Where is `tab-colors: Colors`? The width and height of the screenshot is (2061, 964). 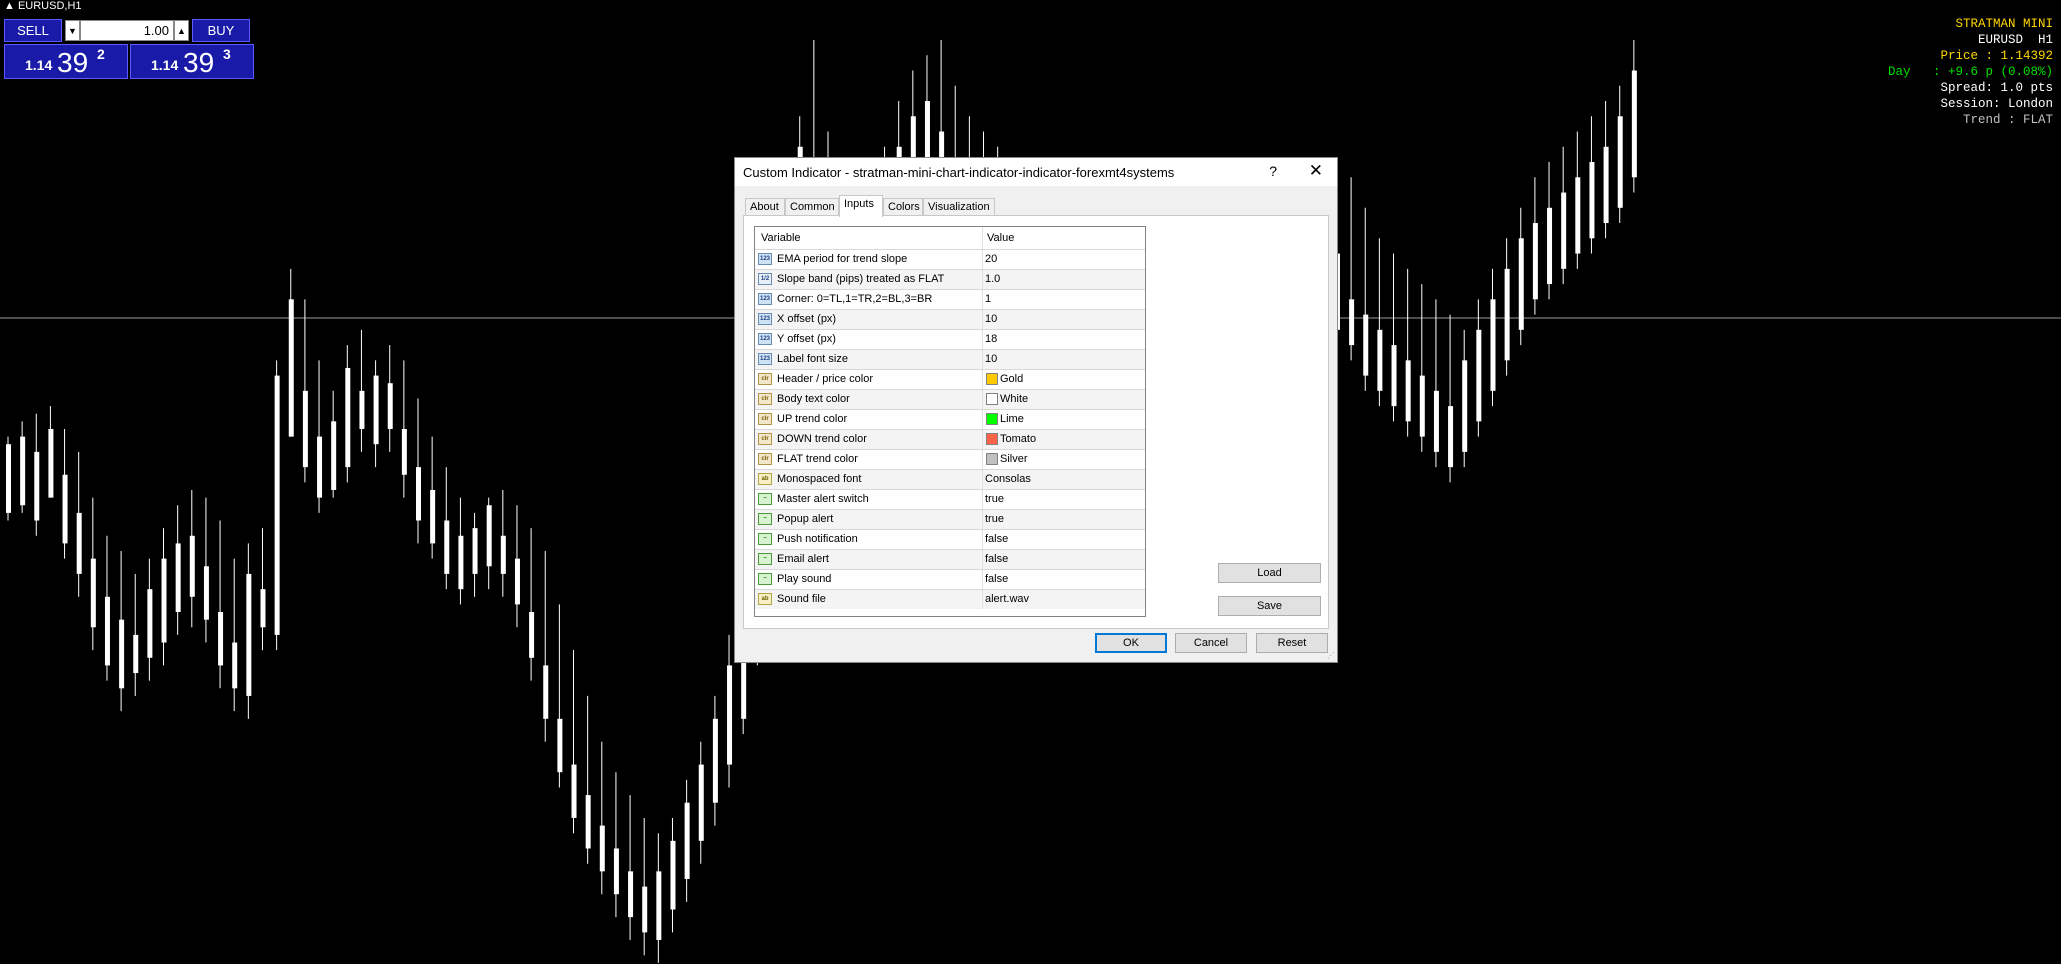
tab-colors: Colors is located at coordinates (903, 207).